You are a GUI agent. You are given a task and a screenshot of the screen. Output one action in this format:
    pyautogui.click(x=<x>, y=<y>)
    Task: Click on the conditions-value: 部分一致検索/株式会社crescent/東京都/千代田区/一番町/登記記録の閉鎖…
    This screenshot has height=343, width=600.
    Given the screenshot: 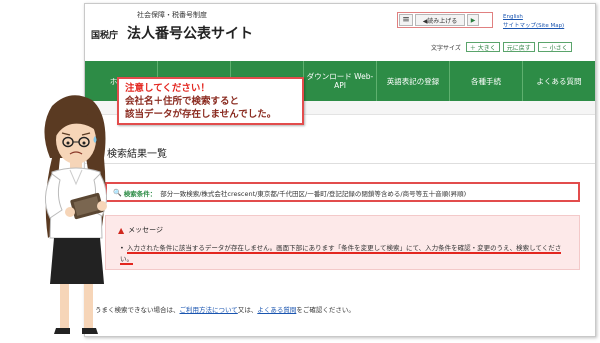 What is the action you would take?
    pyautogui.click(x=313, y=194)
    